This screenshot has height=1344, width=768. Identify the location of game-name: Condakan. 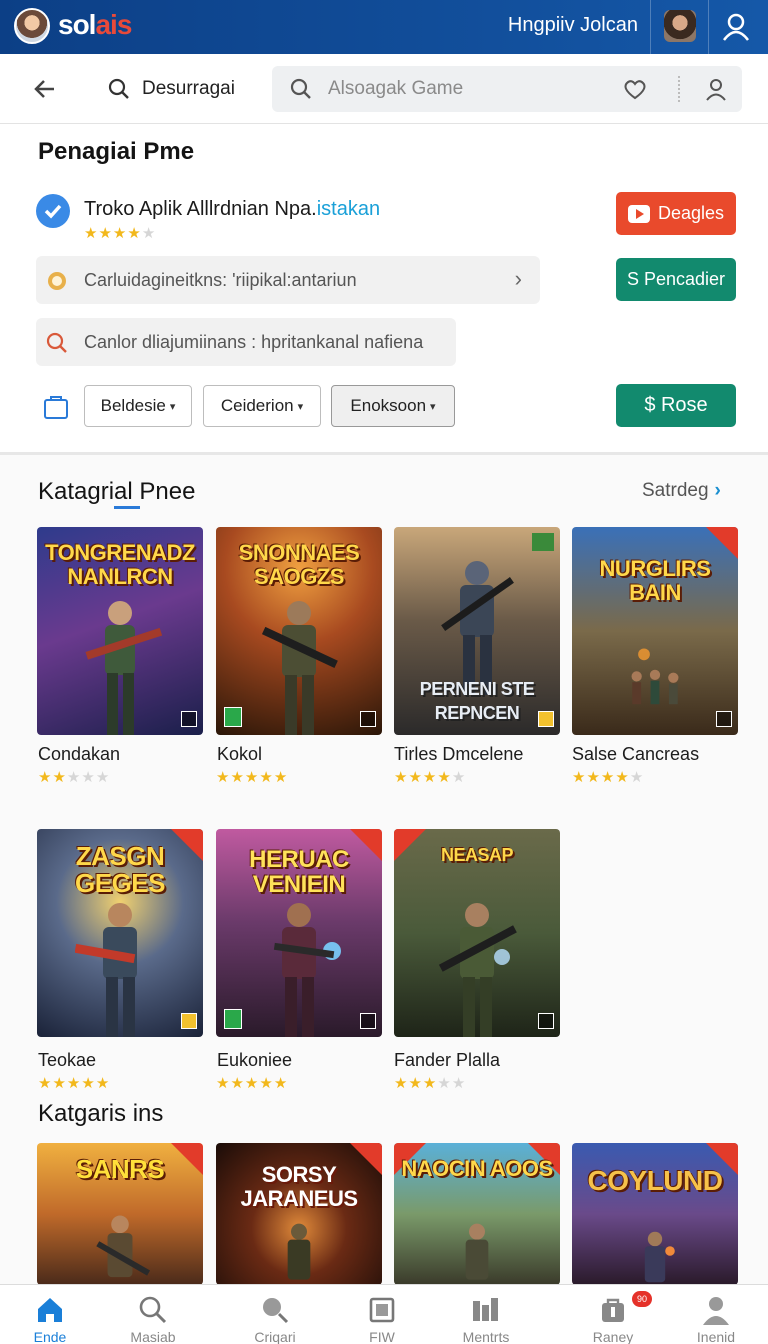
(79, 754).